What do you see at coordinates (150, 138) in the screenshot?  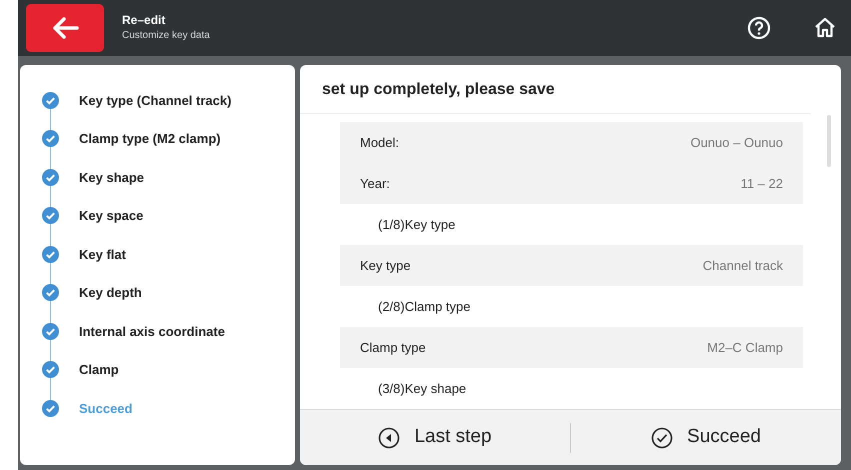 I see `step-label: Clamp type (M2 clamp)` at bounding box center [150, 138].